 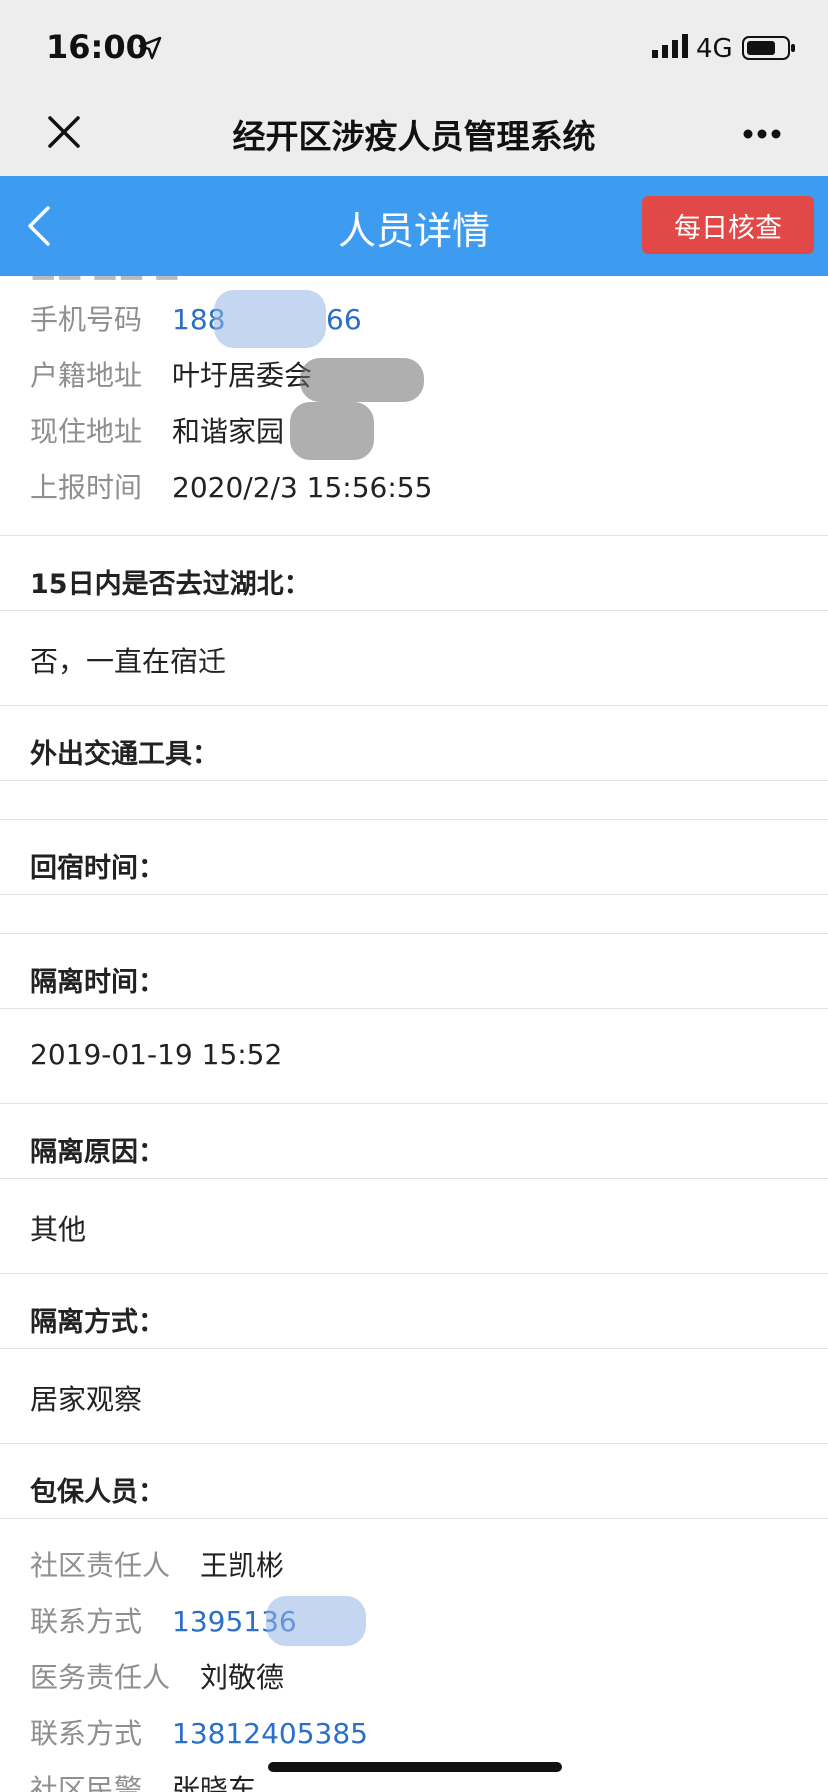 I want to click on phone-link: 13812405385, so click(x=270, y=1734).